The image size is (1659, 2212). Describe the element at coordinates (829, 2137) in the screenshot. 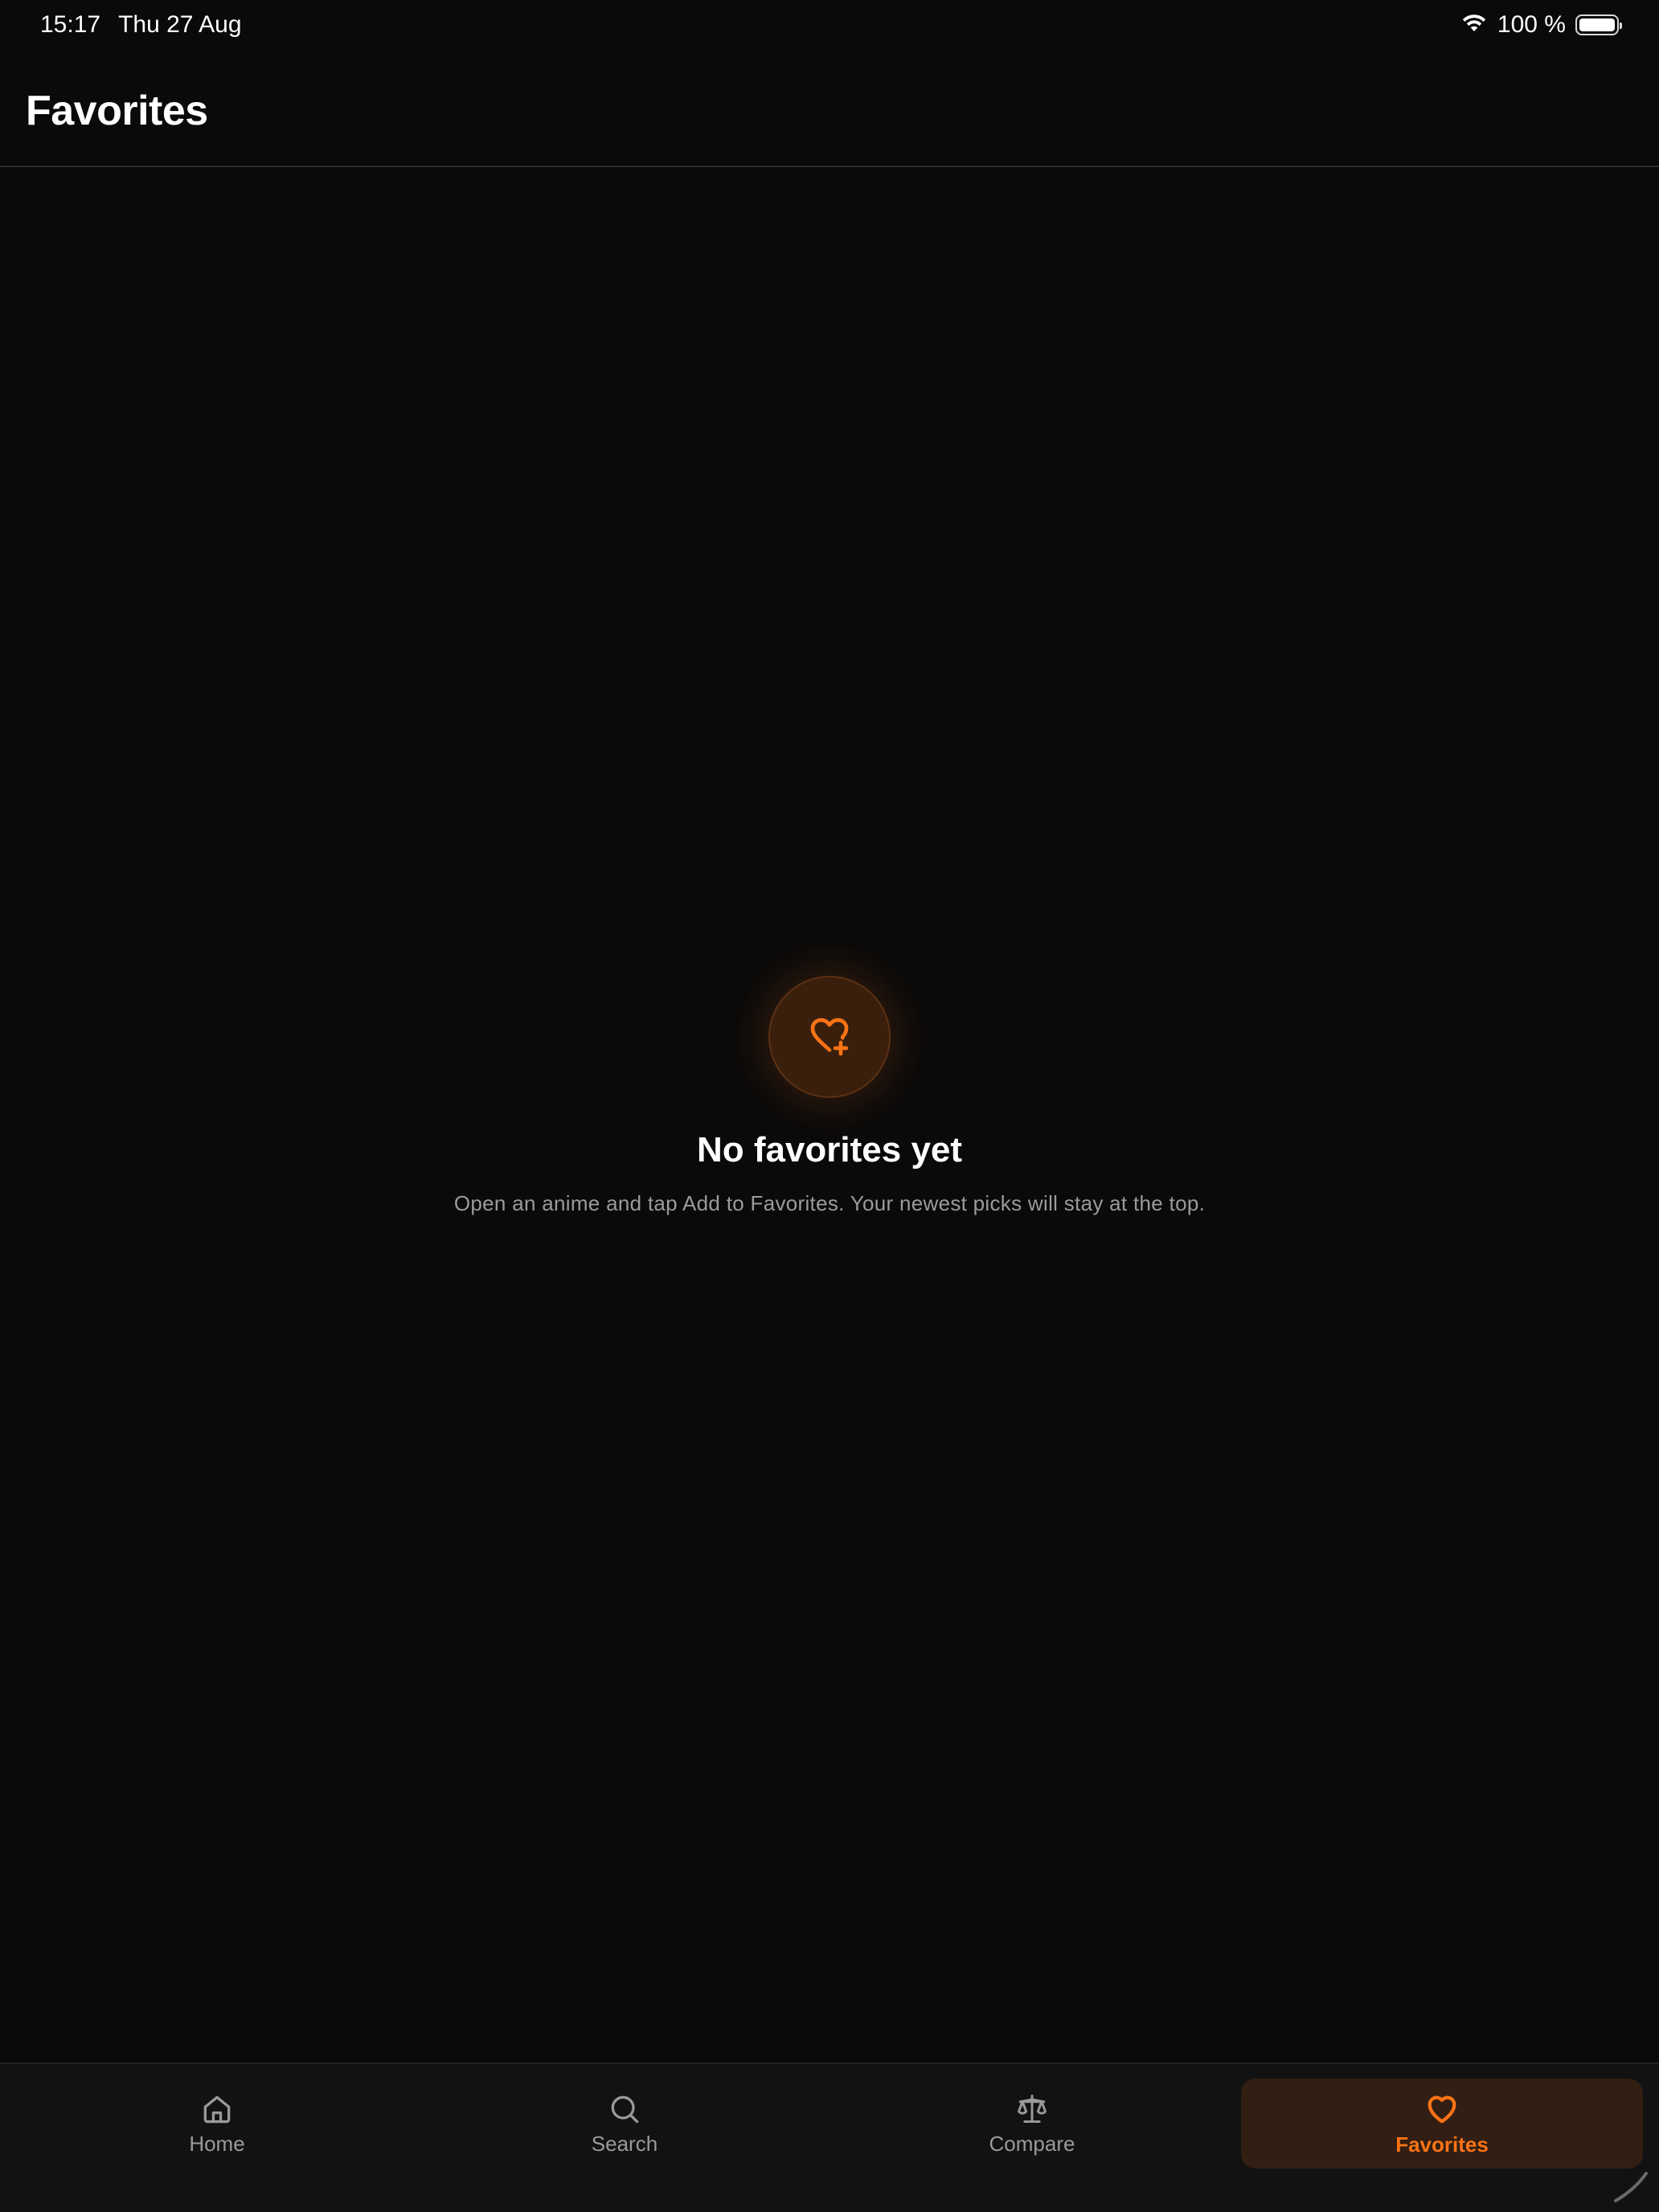

I see `bottom-tab-bar: Home Search Compare Favorites` at that location.